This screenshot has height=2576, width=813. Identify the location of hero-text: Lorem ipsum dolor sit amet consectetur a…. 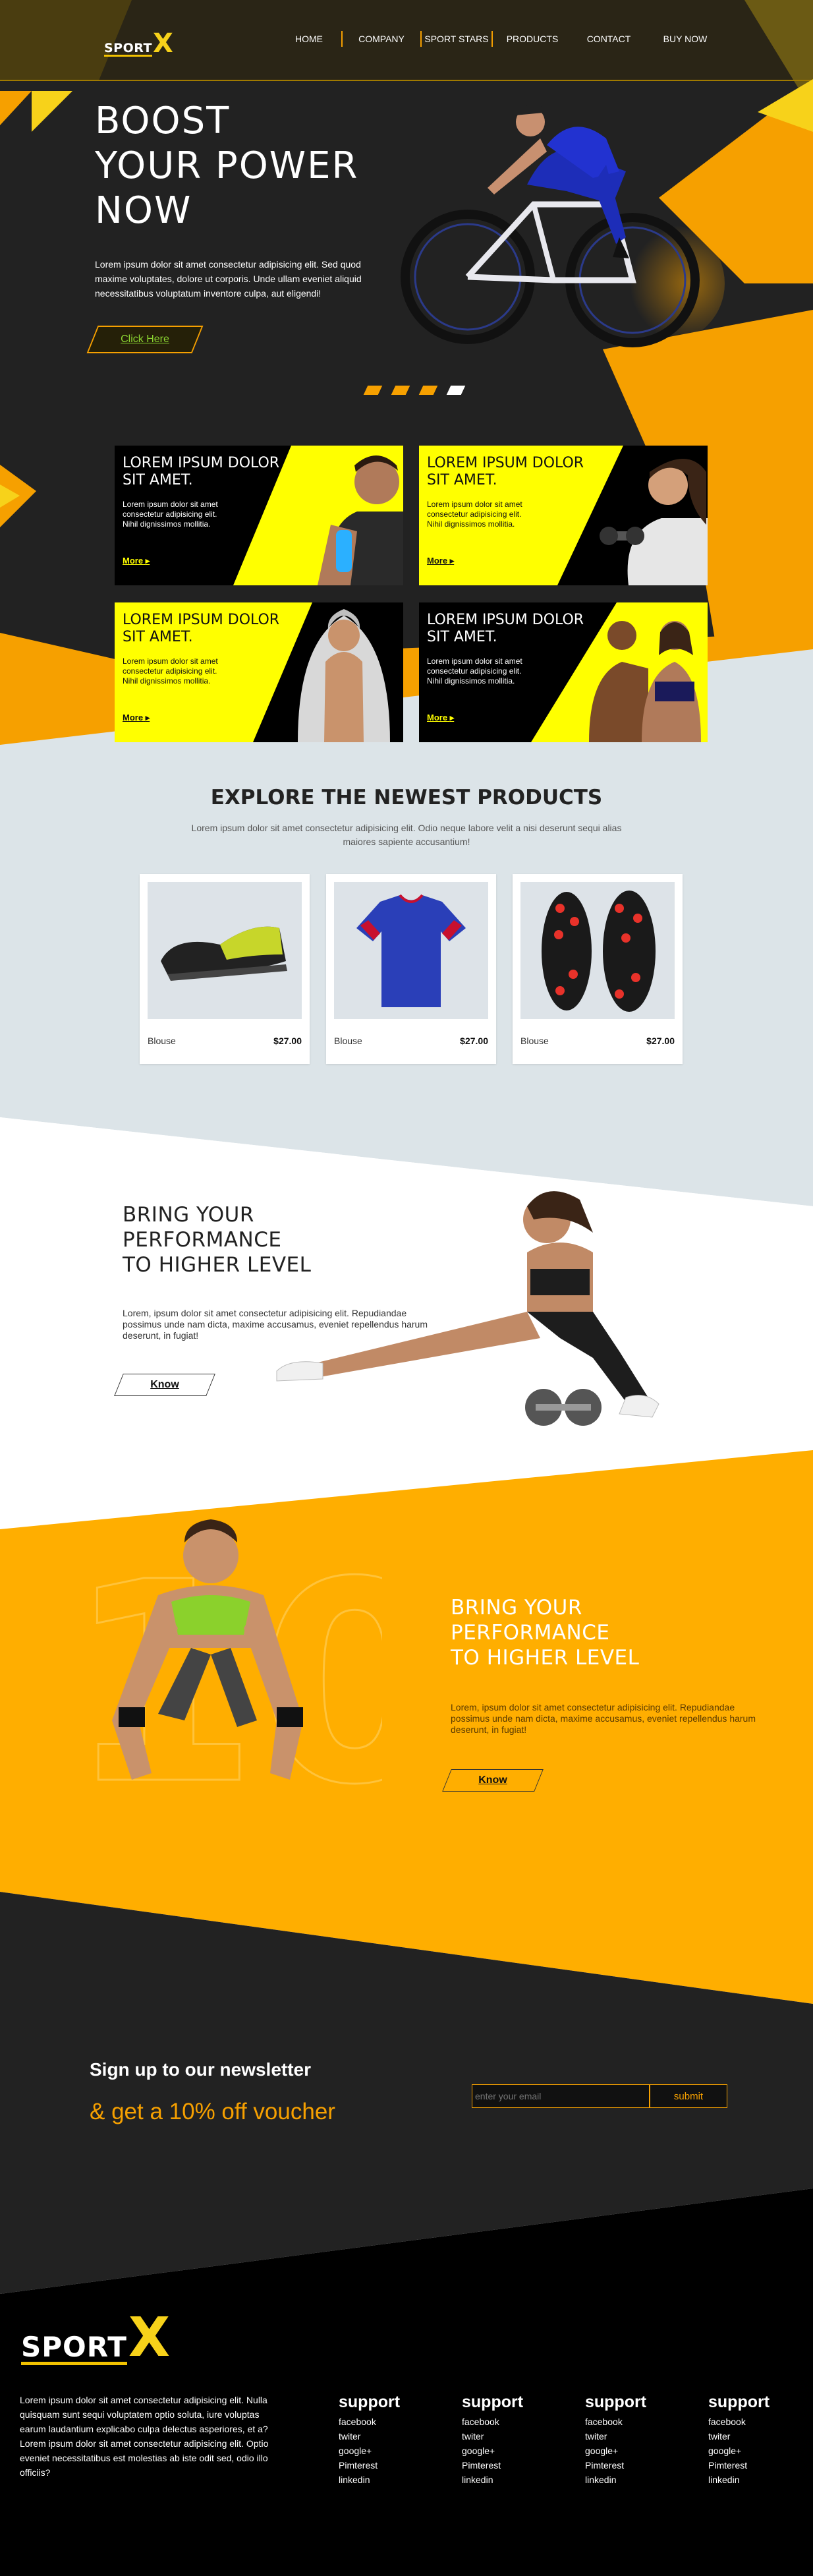
(228, 279).